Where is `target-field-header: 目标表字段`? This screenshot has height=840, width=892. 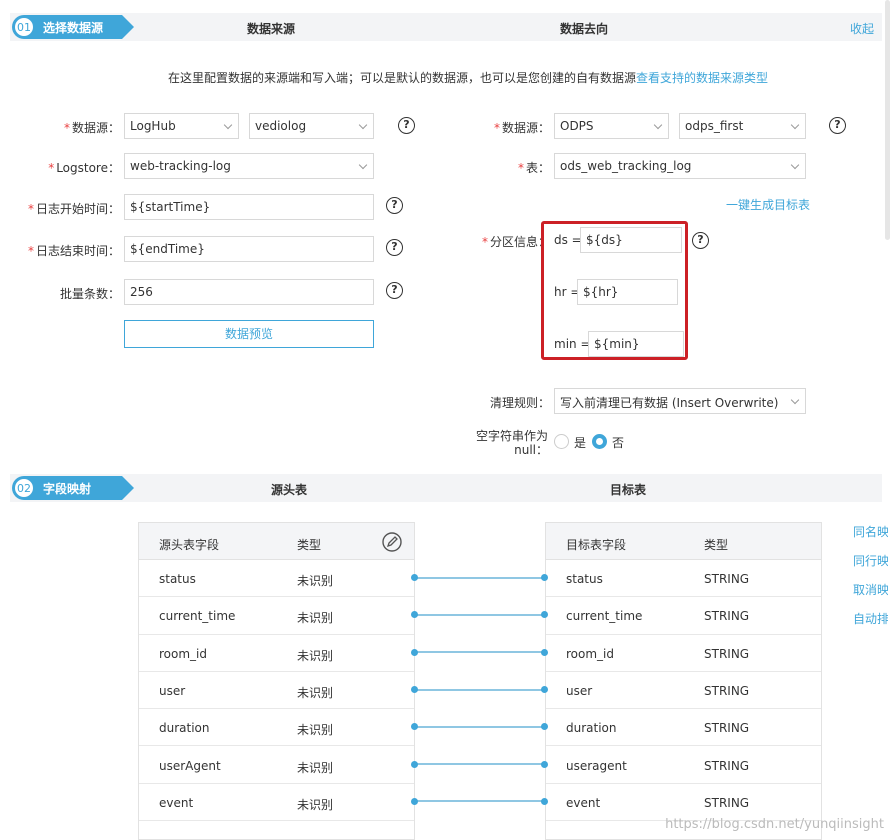
target-field-header: 目标表字段 is located at coordinates (596, 545).